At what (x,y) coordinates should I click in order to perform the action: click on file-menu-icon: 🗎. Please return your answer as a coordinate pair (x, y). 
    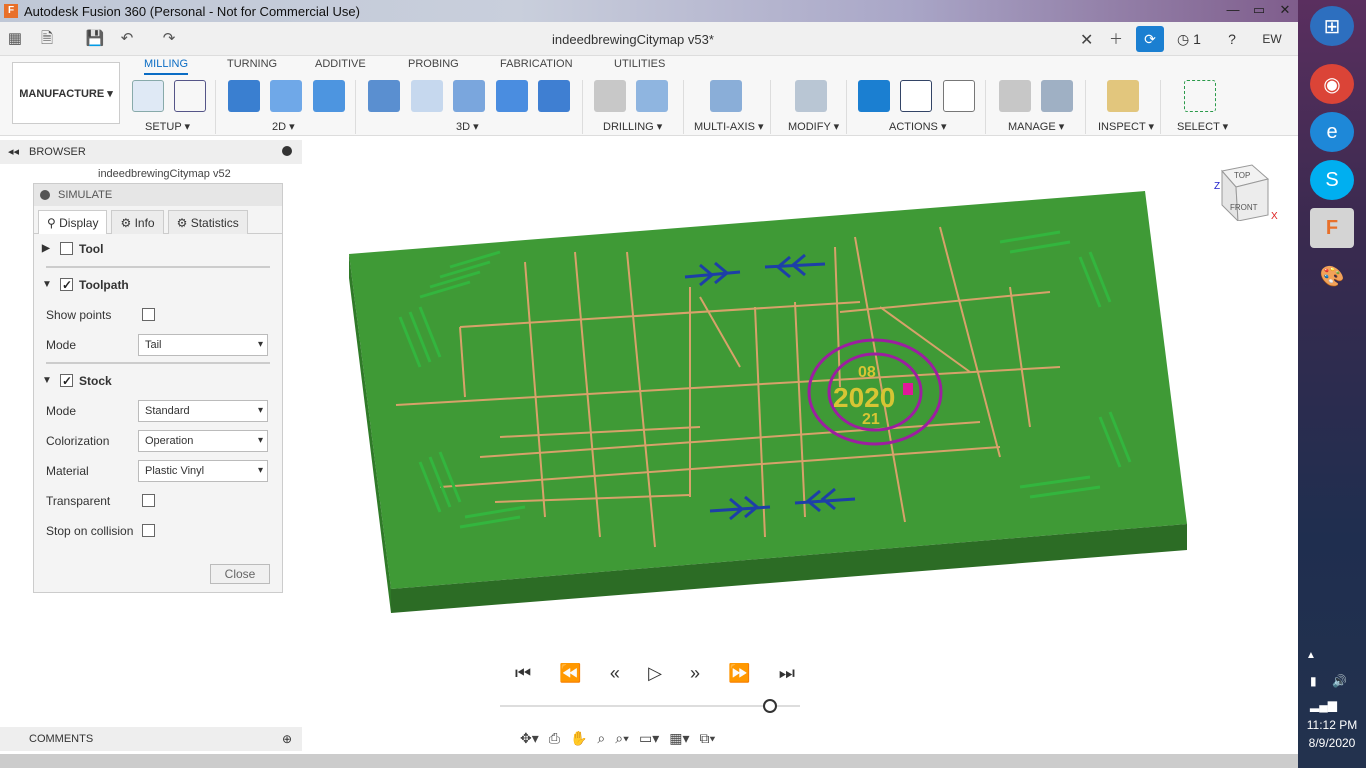
    Looking at the image, I should click on (47, 39).